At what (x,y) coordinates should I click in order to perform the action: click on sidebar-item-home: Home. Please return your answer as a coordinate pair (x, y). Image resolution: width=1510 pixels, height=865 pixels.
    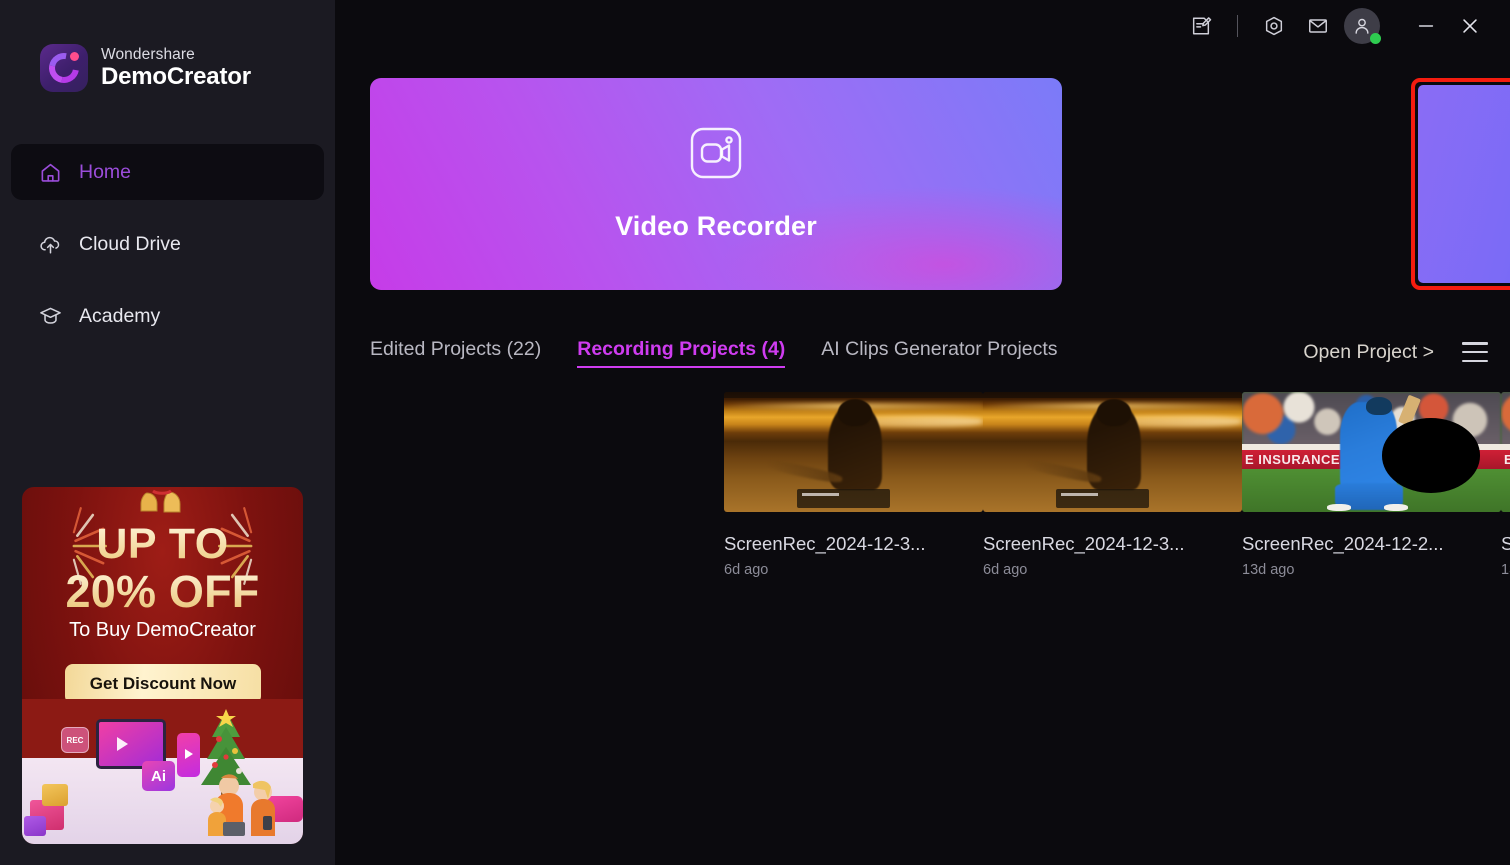
    Looking at the image, I should click on (167, 172).